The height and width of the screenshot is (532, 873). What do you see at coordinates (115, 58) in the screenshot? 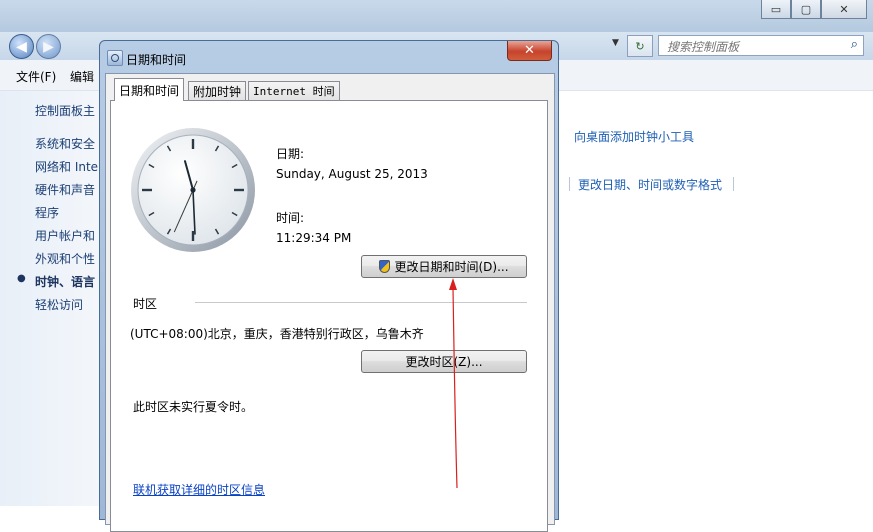
I see `datetime-icon` at bounding box center [115, 58].